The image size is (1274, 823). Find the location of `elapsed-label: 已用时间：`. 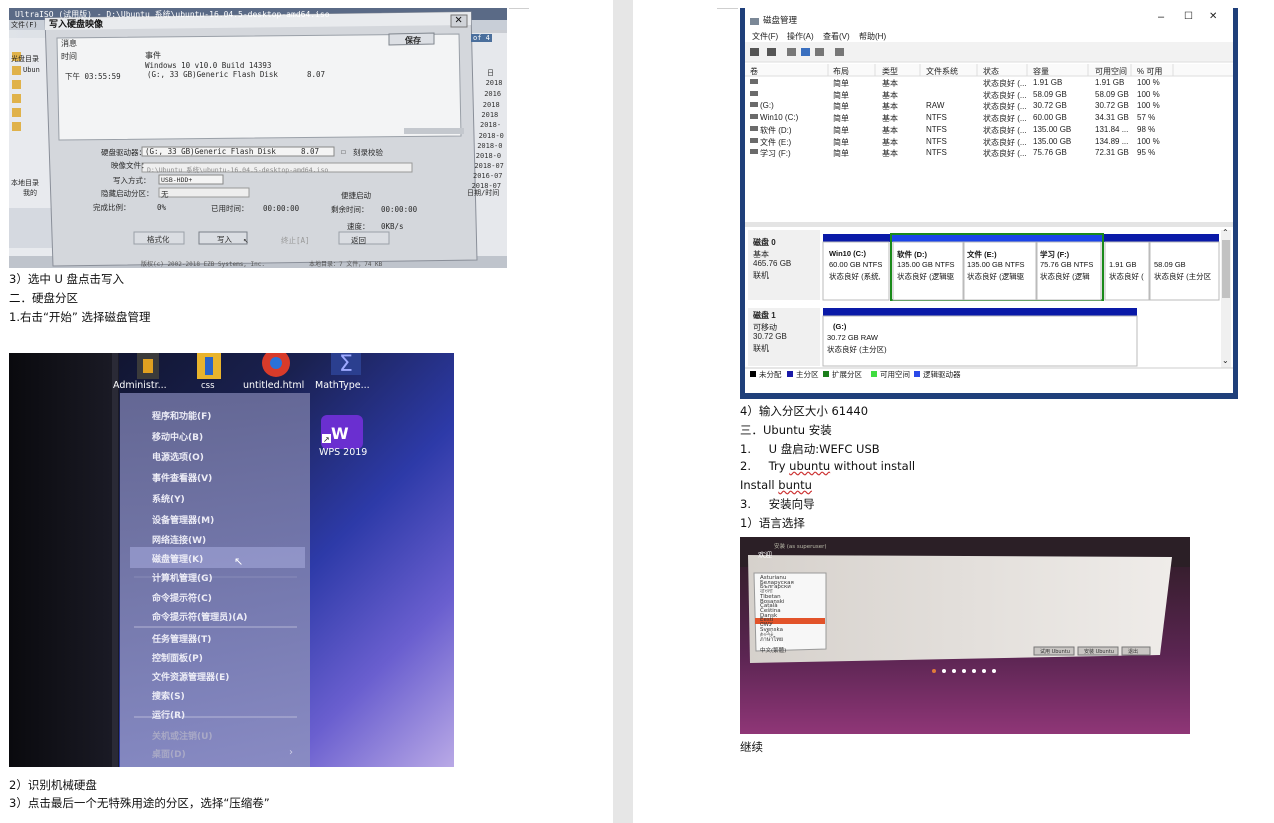

elapsed-label: 已用时间： is located at coordinates (230, 208).